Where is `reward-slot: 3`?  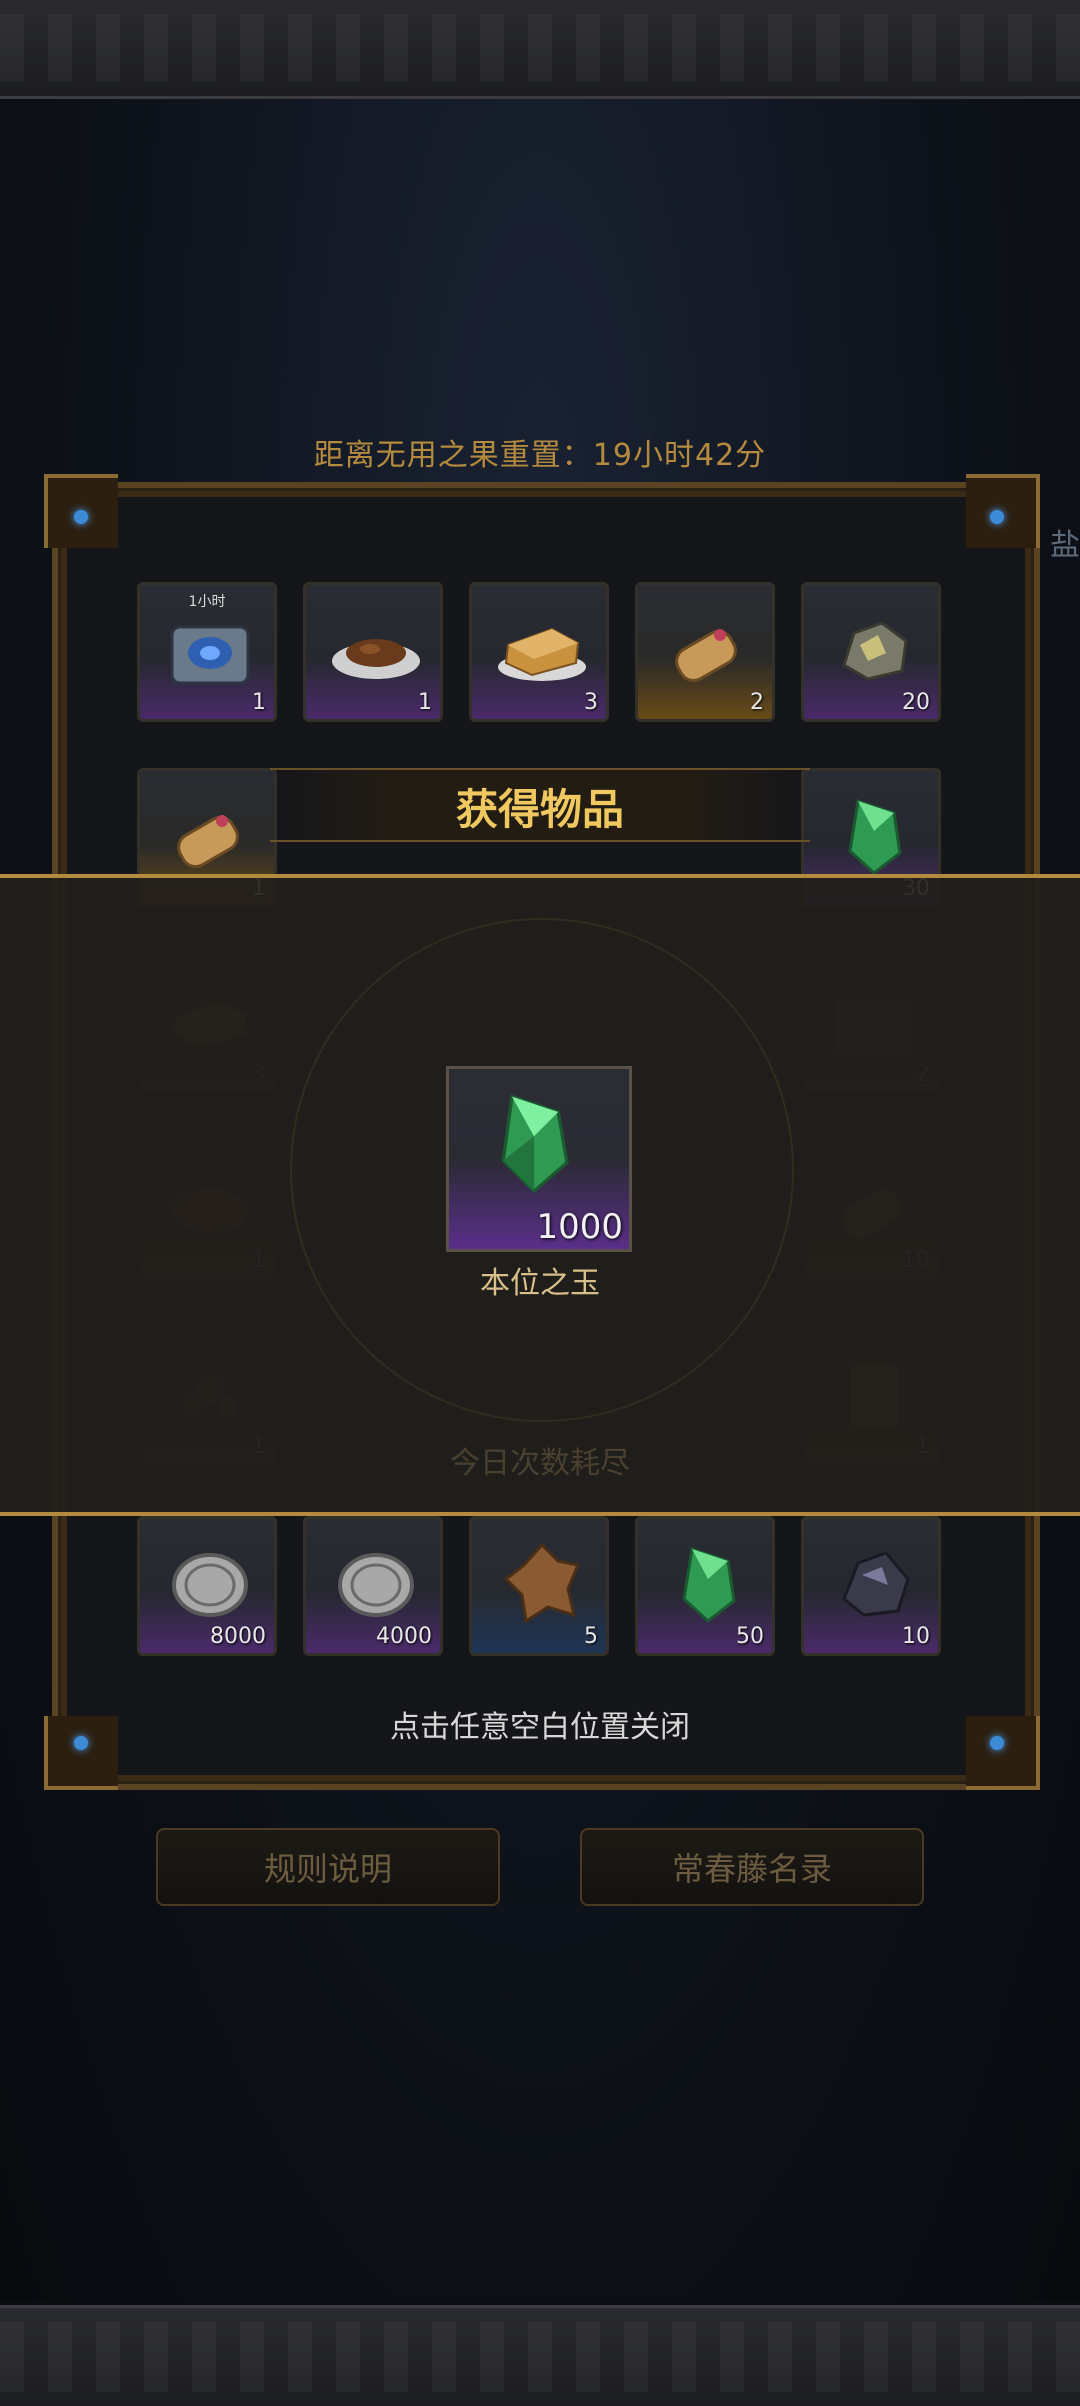
reward-slot: 3 is located at coordinates (539, 652).